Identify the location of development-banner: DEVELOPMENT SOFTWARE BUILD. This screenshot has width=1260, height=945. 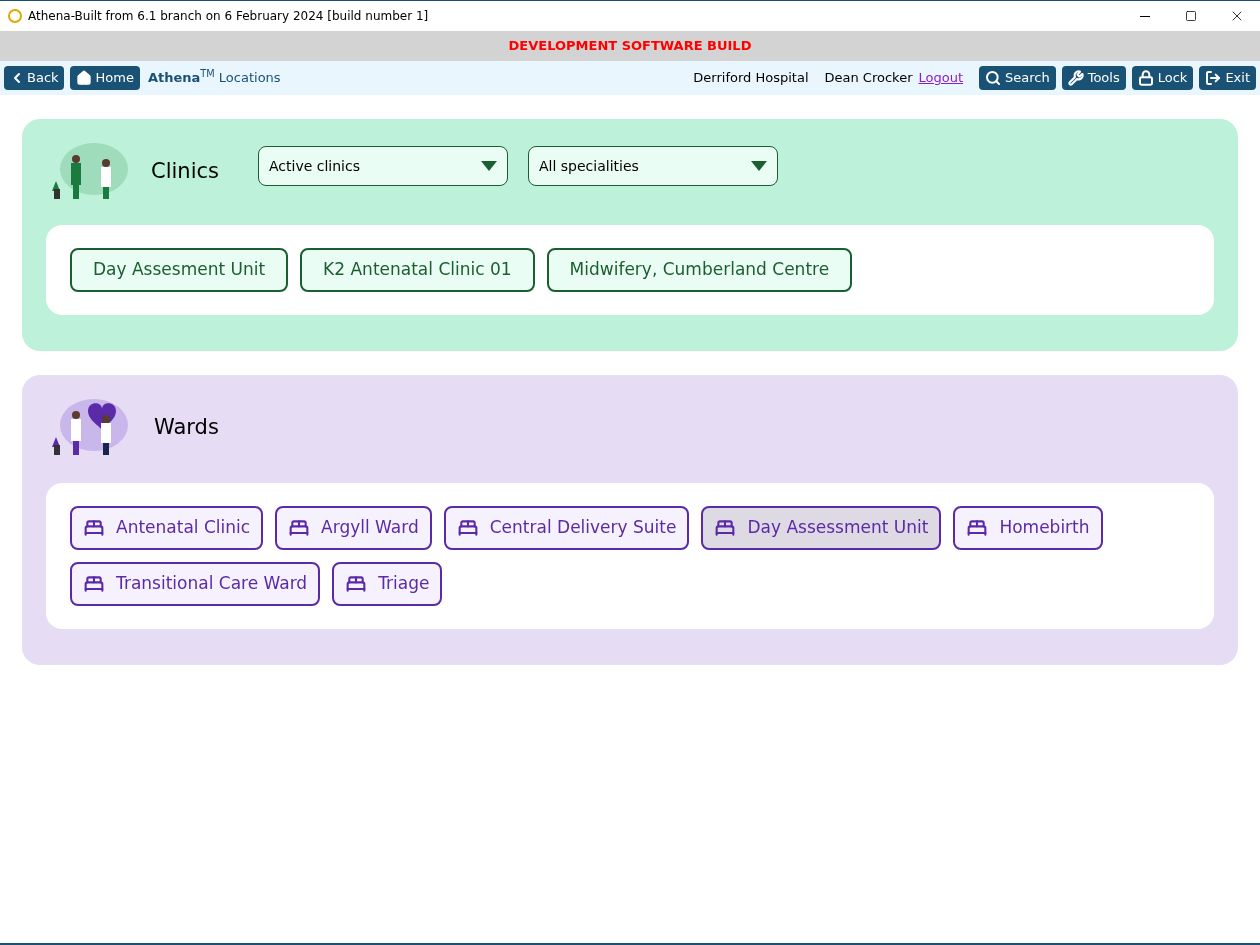
(630, 46).